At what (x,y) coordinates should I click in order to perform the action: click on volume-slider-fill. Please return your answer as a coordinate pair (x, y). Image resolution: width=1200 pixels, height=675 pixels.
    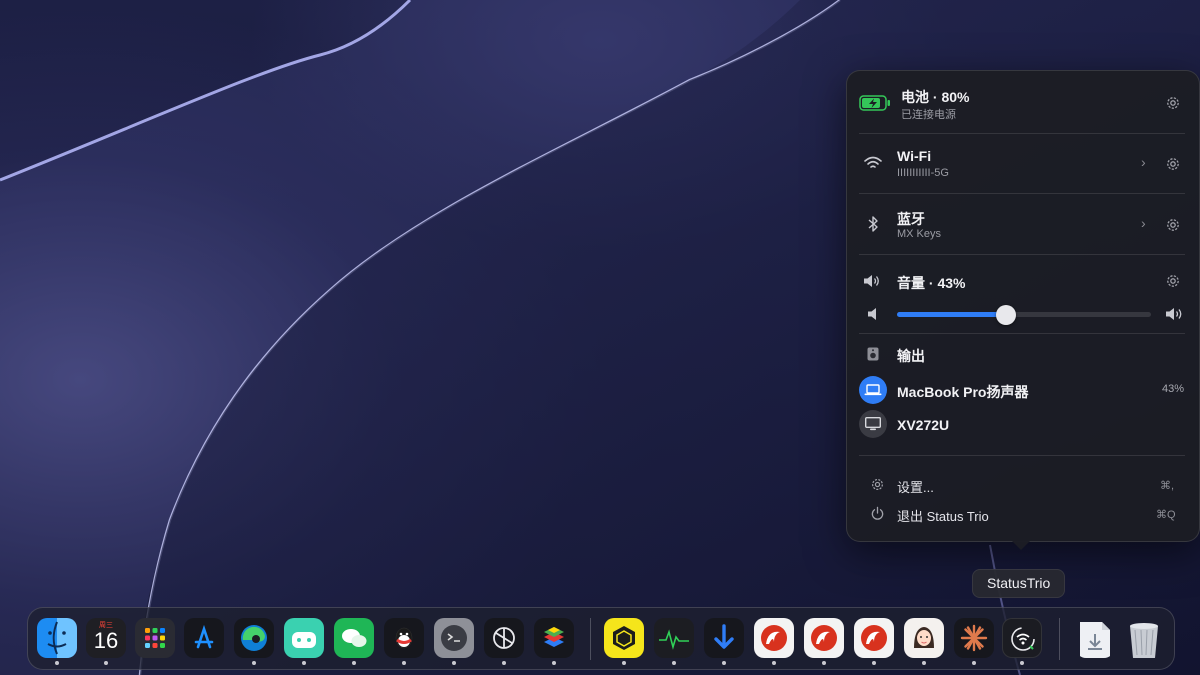
    Looking at the image, I should click on (952, 314).